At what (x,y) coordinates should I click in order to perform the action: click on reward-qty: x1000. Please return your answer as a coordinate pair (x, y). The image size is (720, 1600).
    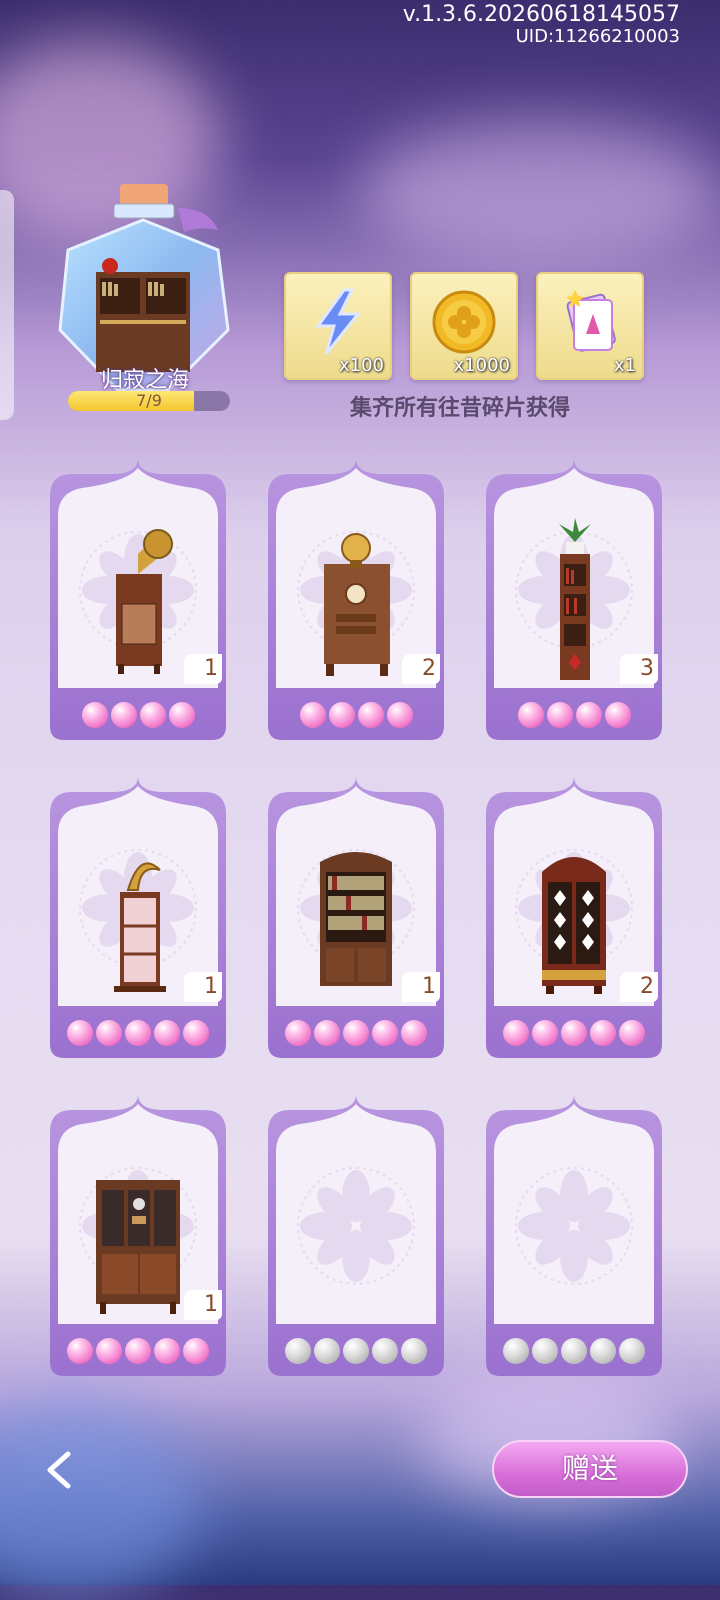
    Looking at the image, I should click on (481, 365).